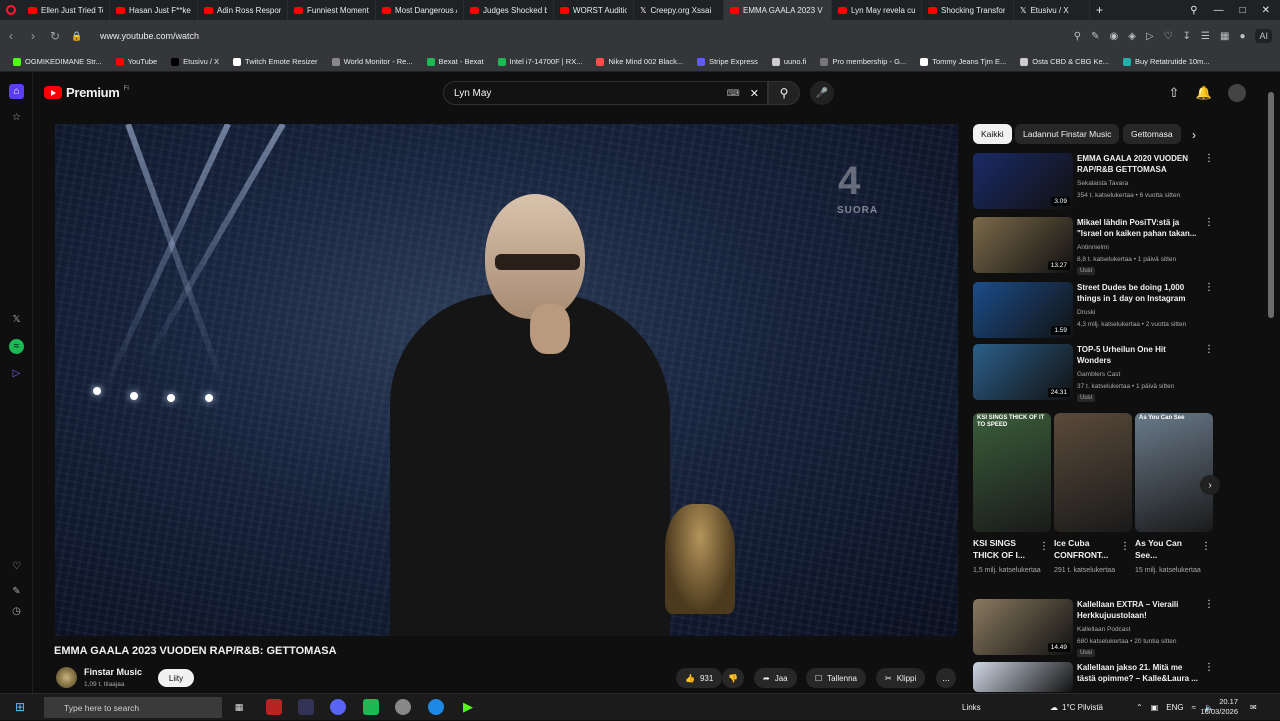 The image size is (1280, 721). What do you see at coordinates (1114, 36) in the screenshot?
I see `camera-icon: ◉` at bounding box center [1114, 36].